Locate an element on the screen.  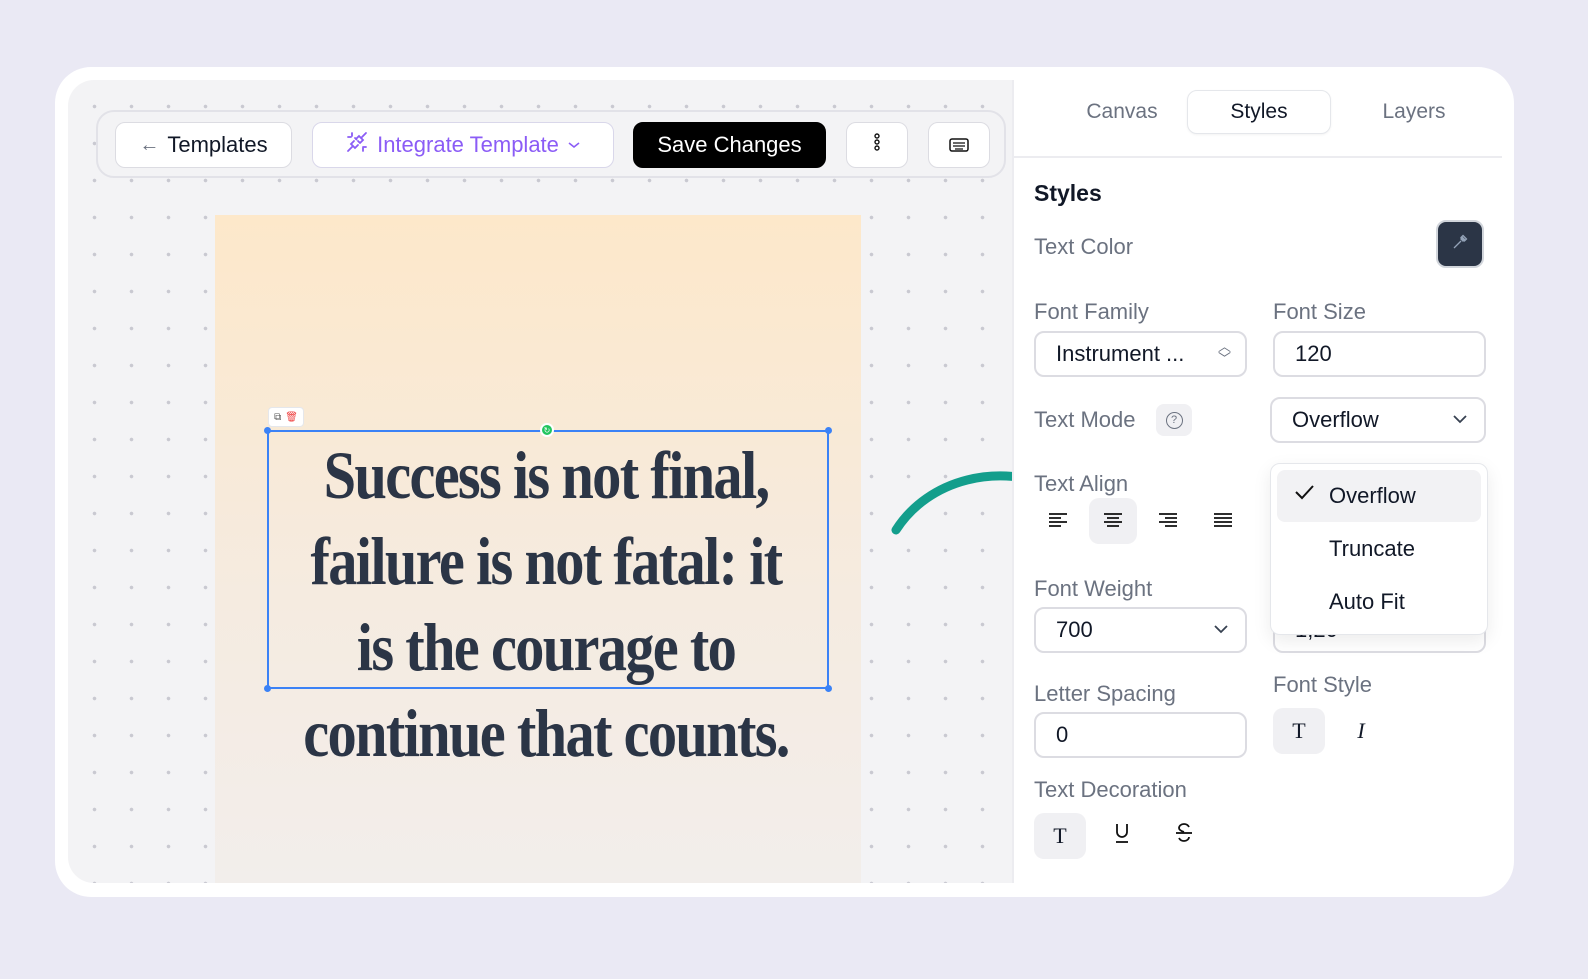
tab-layers: Layers is located at coordinates (1414, 112).